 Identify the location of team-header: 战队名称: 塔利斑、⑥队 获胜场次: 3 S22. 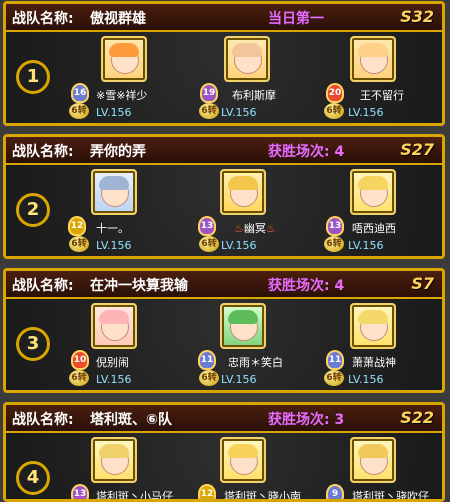
(224, 419).